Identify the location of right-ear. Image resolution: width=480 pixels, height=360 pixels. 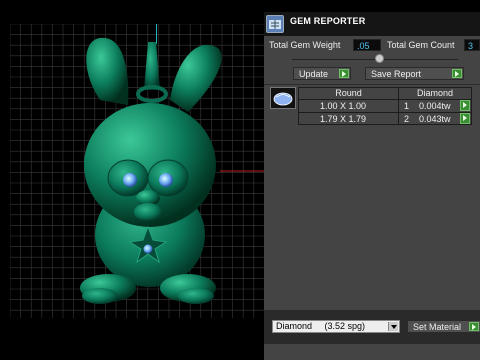
(196, 78).